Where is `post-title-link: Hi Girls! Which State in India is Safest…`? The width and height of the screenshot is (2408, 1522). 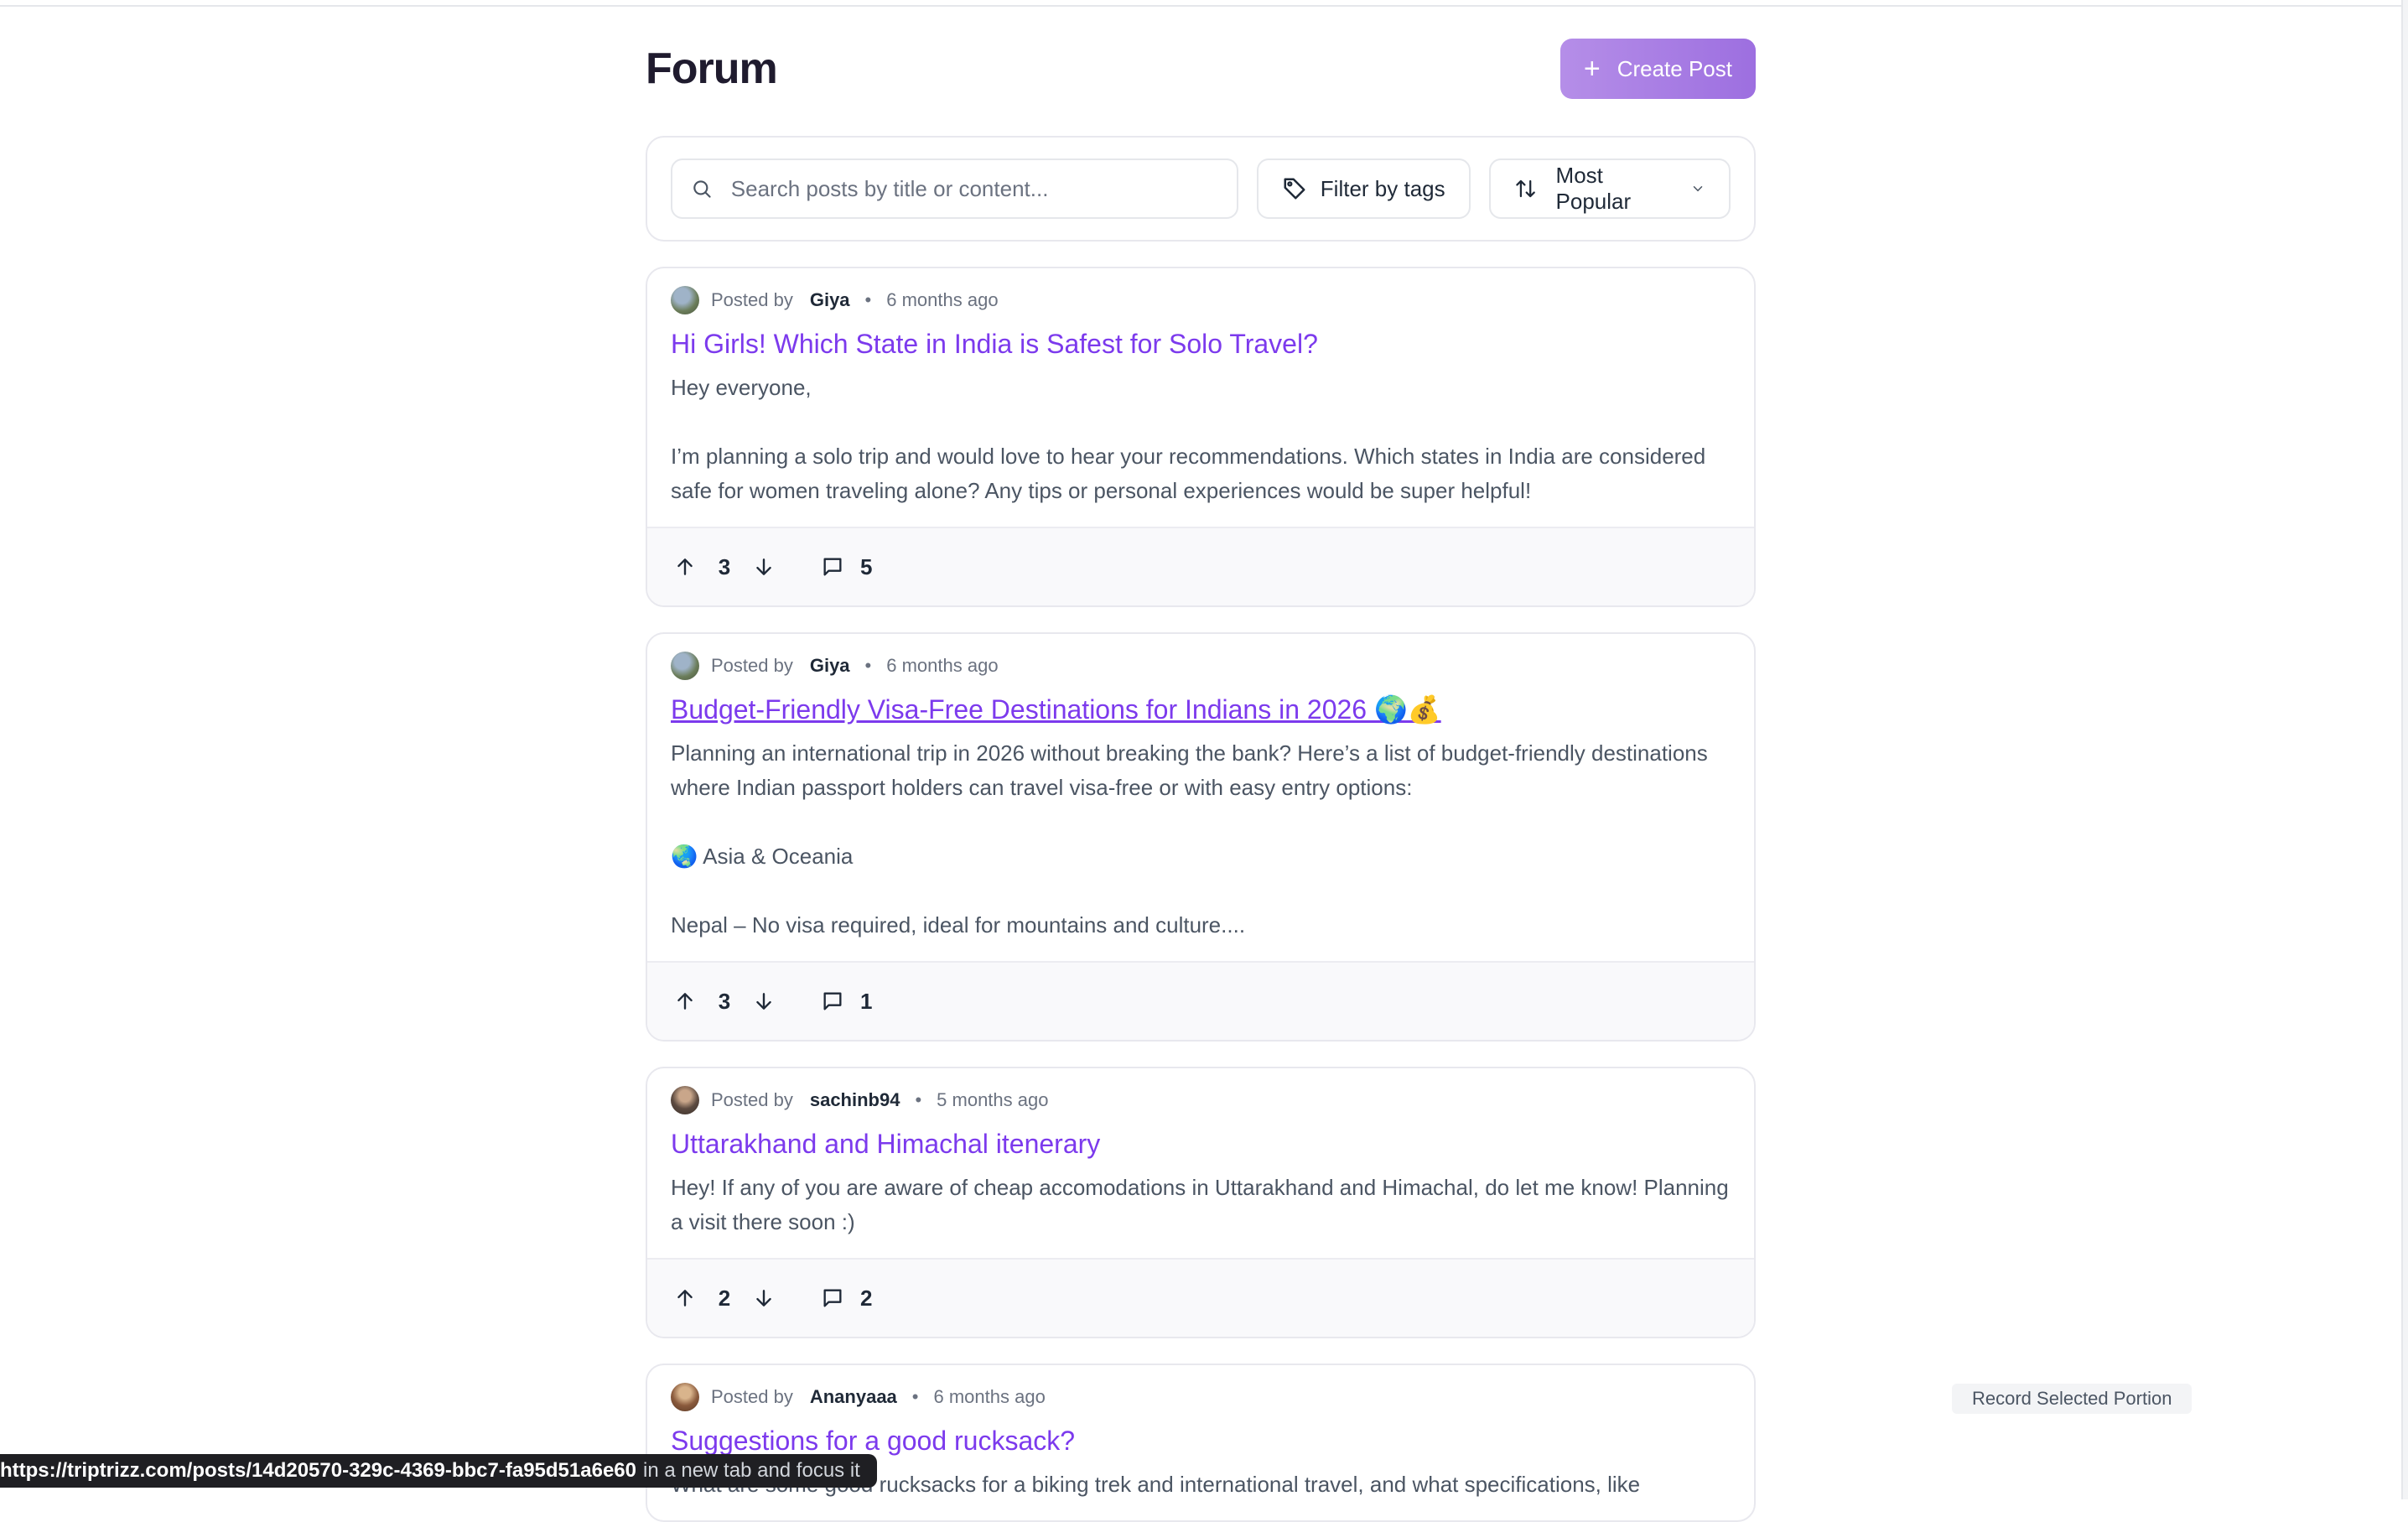 post-title-link: Hi Girls! Which State in India is Safest… is located at coordinates (1201, 344).